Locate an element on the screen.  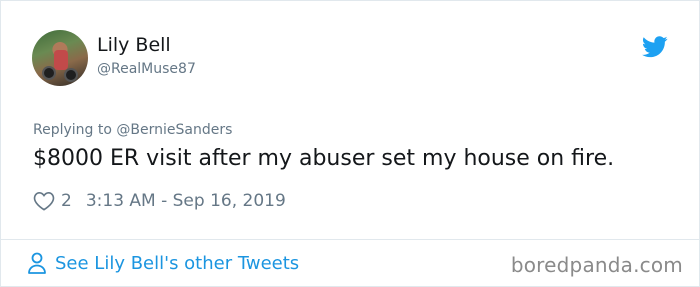
see-other-tweets-label: See Lily Bell's other Tweets is located at coordinates (177, 263).